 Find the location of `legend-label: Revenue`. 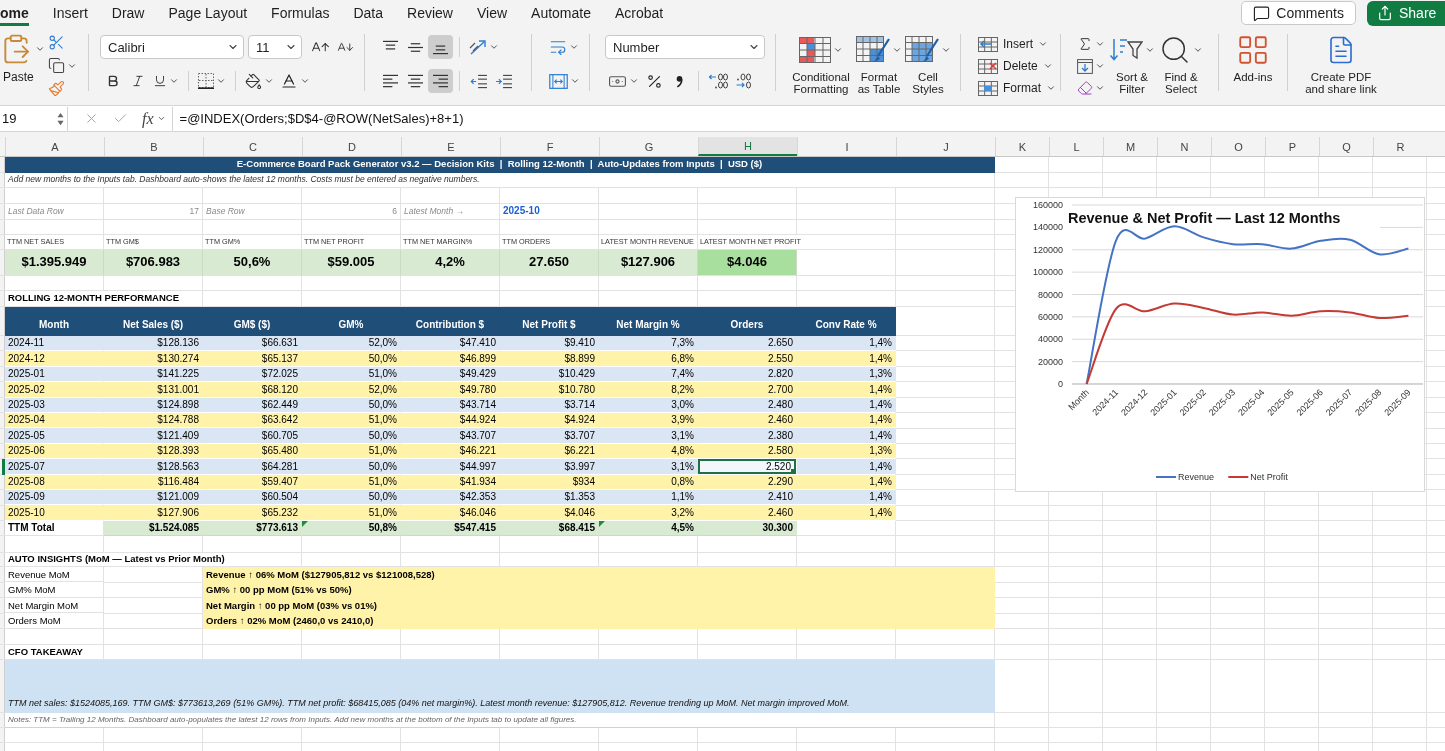

legend-label: Revenue is located at coordinates (1196, 477).